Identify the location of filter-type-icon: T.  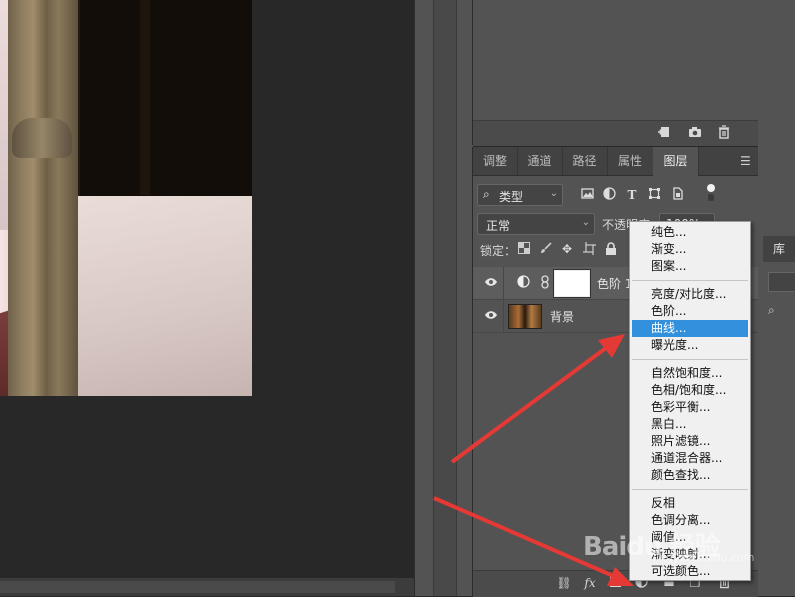
(632, 195).